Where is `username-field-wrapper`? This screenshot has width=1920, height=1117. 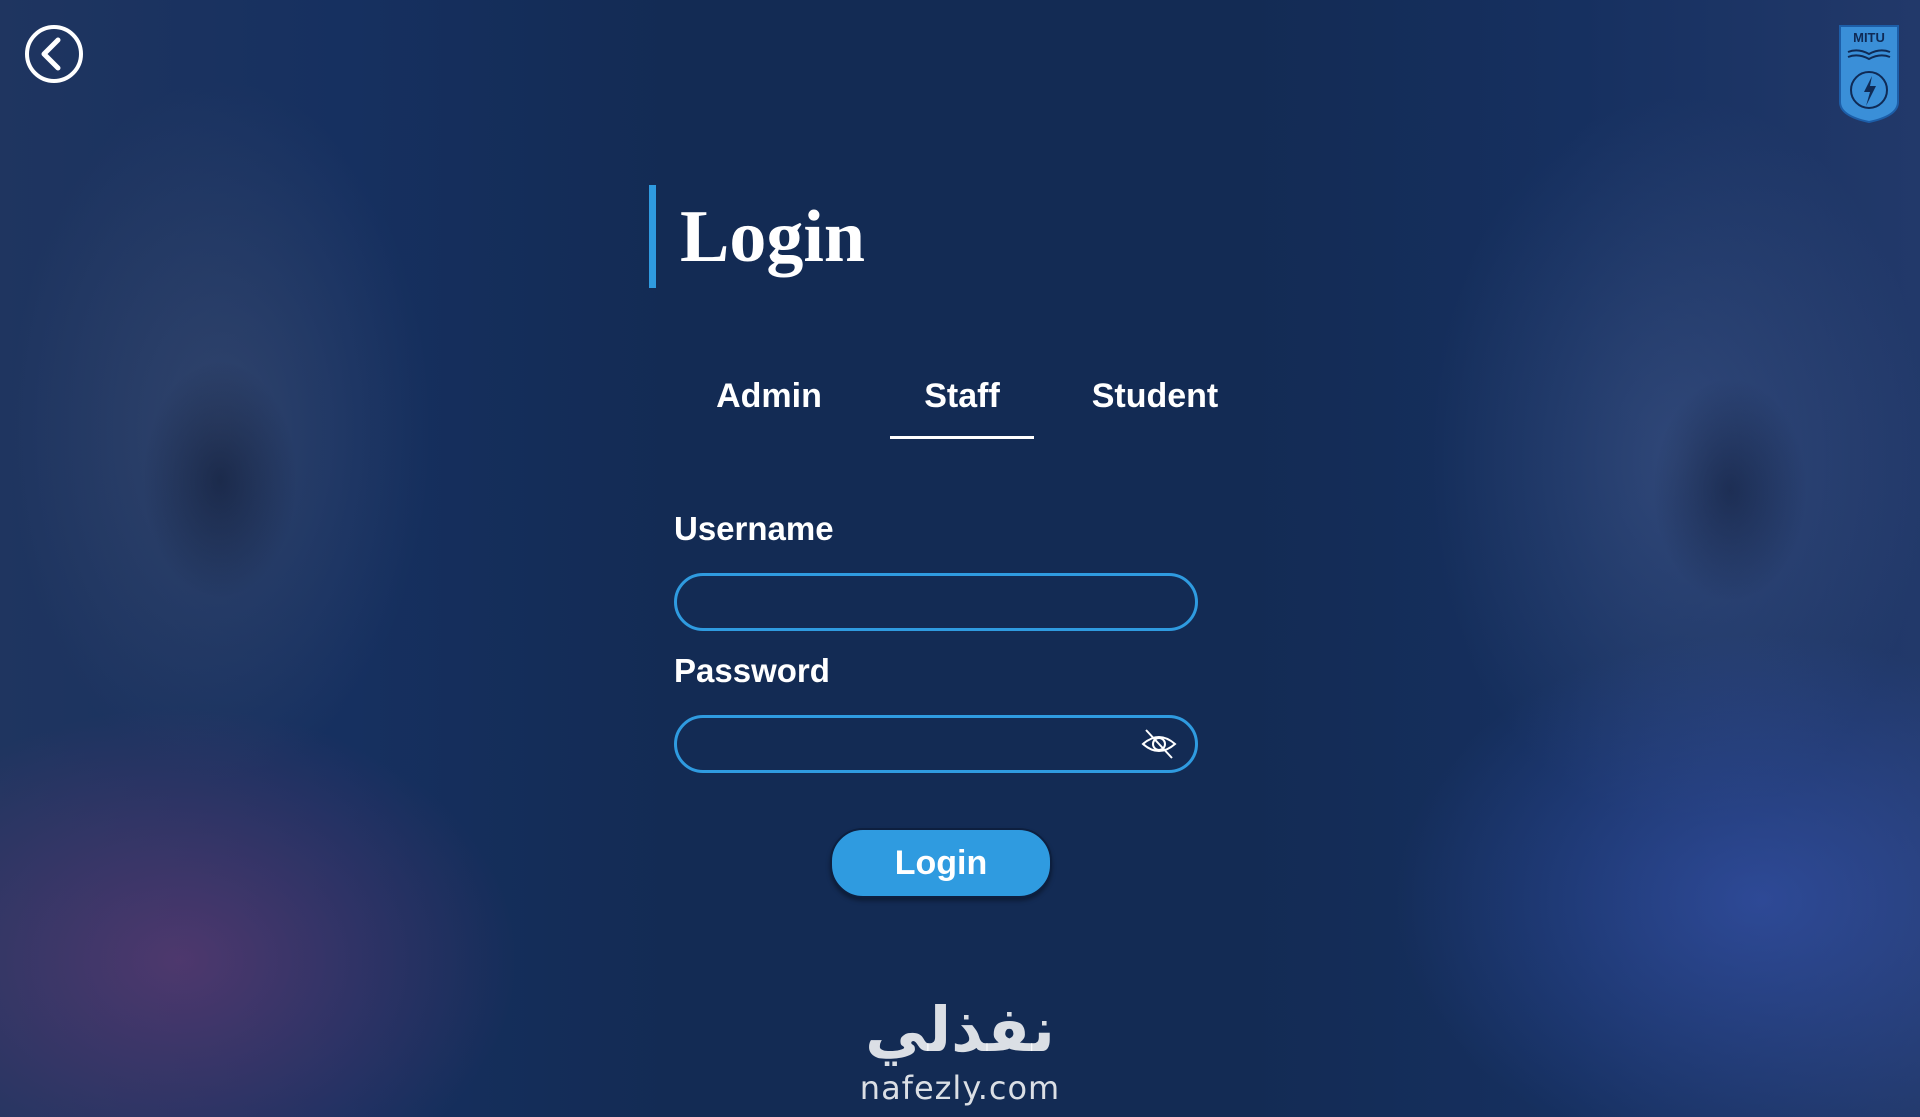
username-field-wrapper is located at coordinates (936, 602).